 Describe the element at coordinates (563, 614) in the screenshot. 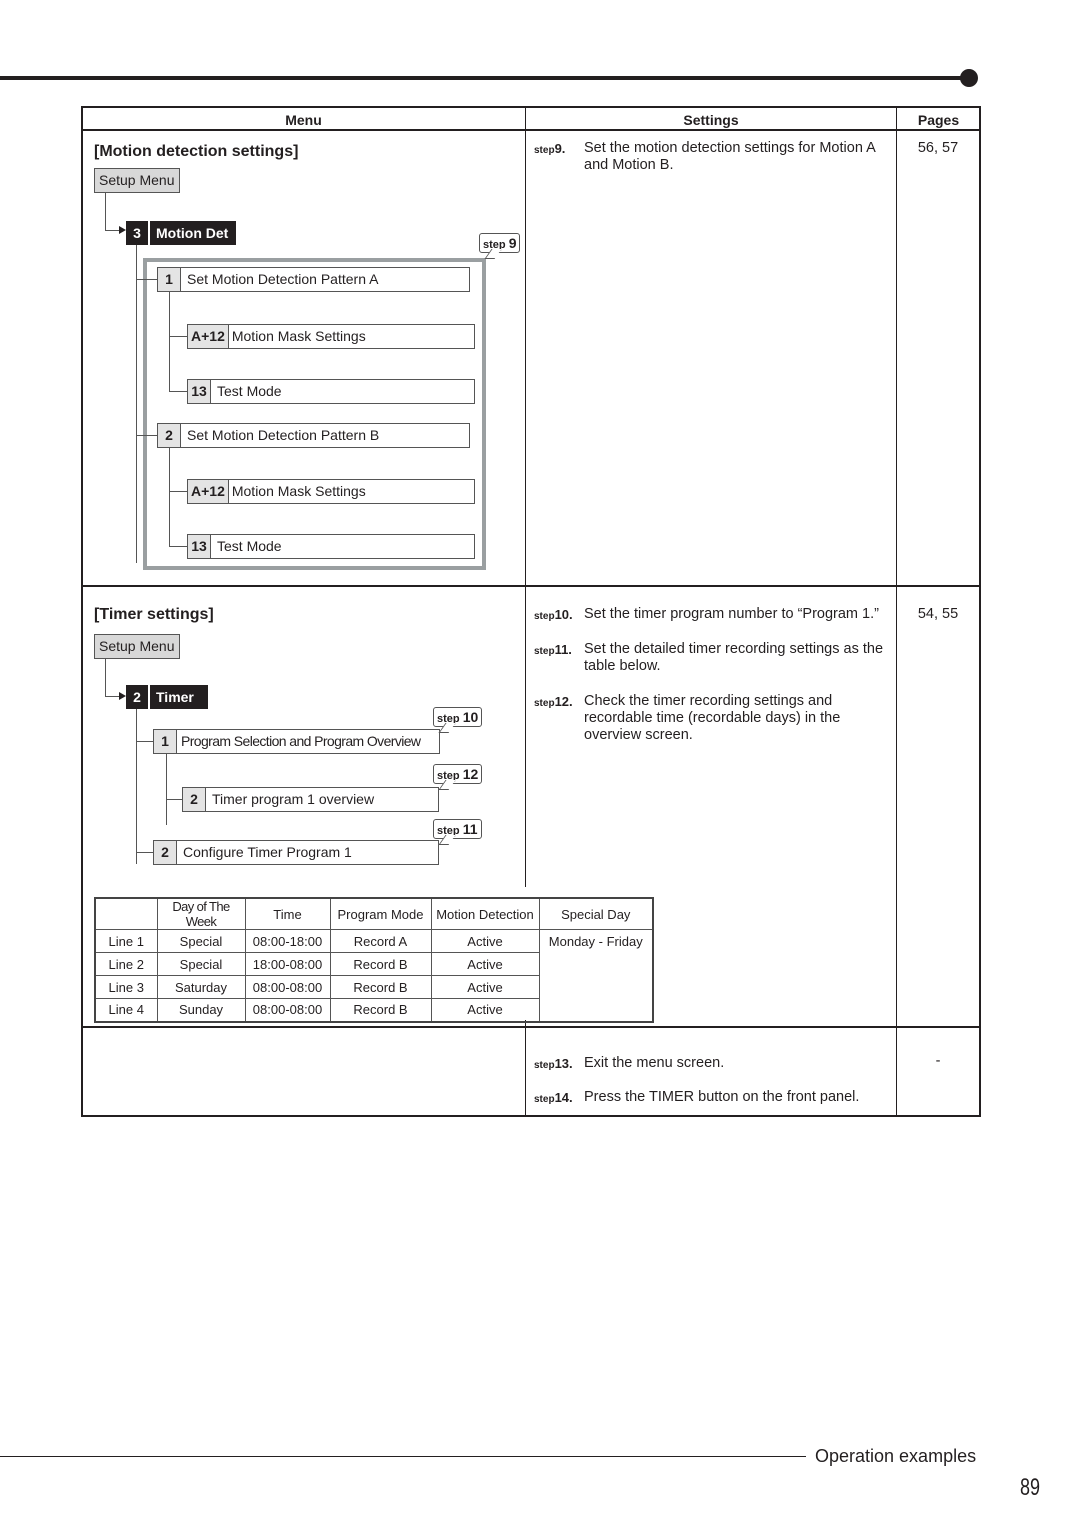

I see `step-number: 10.` at that location.